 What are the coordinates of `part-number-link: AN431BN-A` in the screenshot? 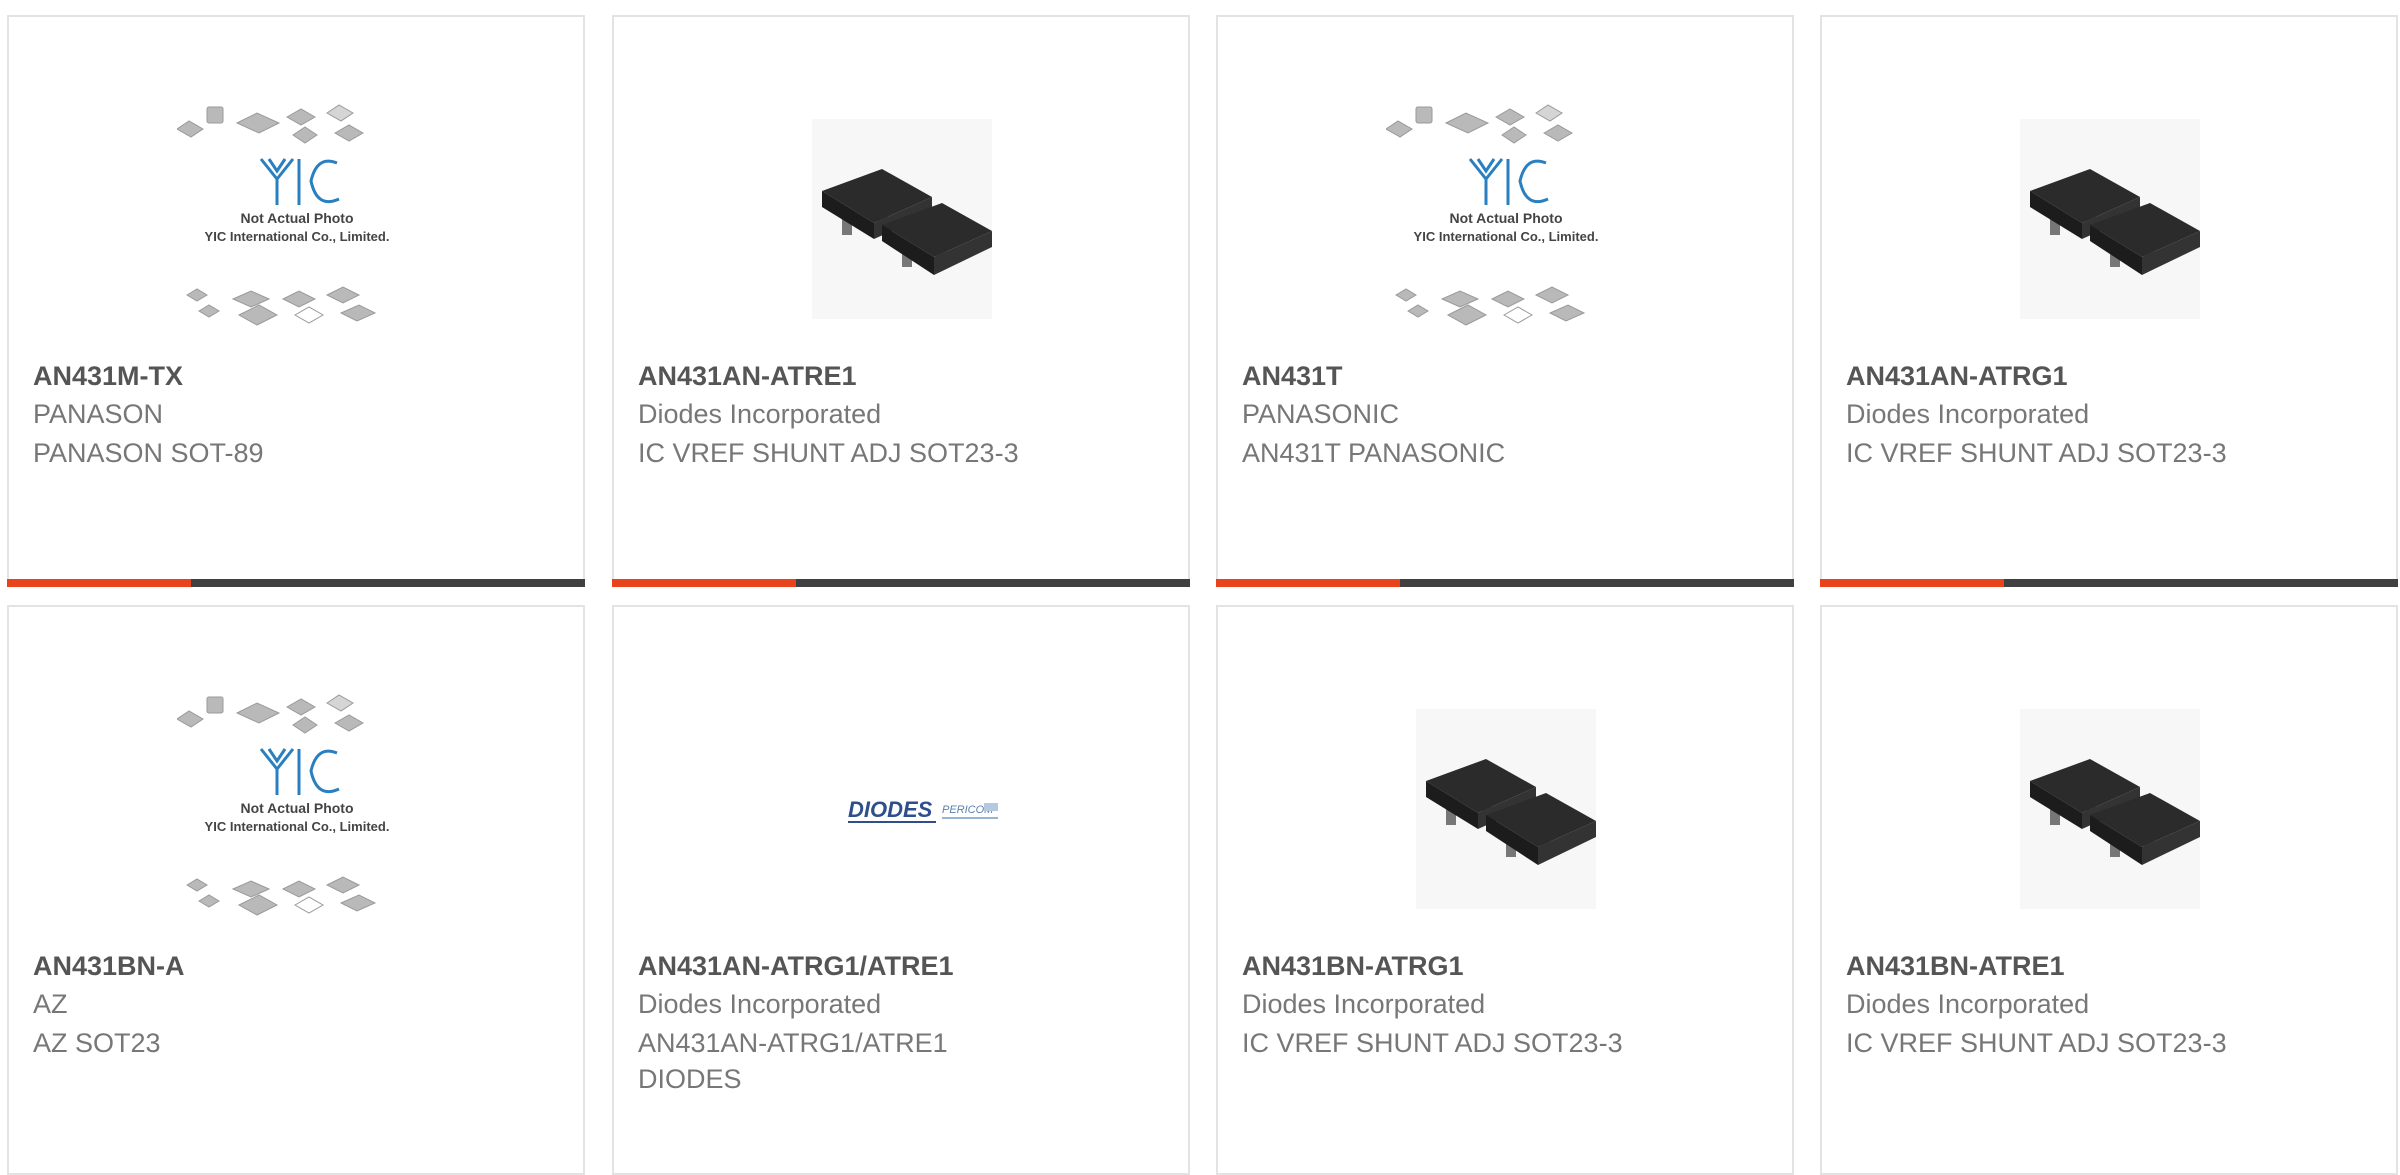 It's located at (300, 966).